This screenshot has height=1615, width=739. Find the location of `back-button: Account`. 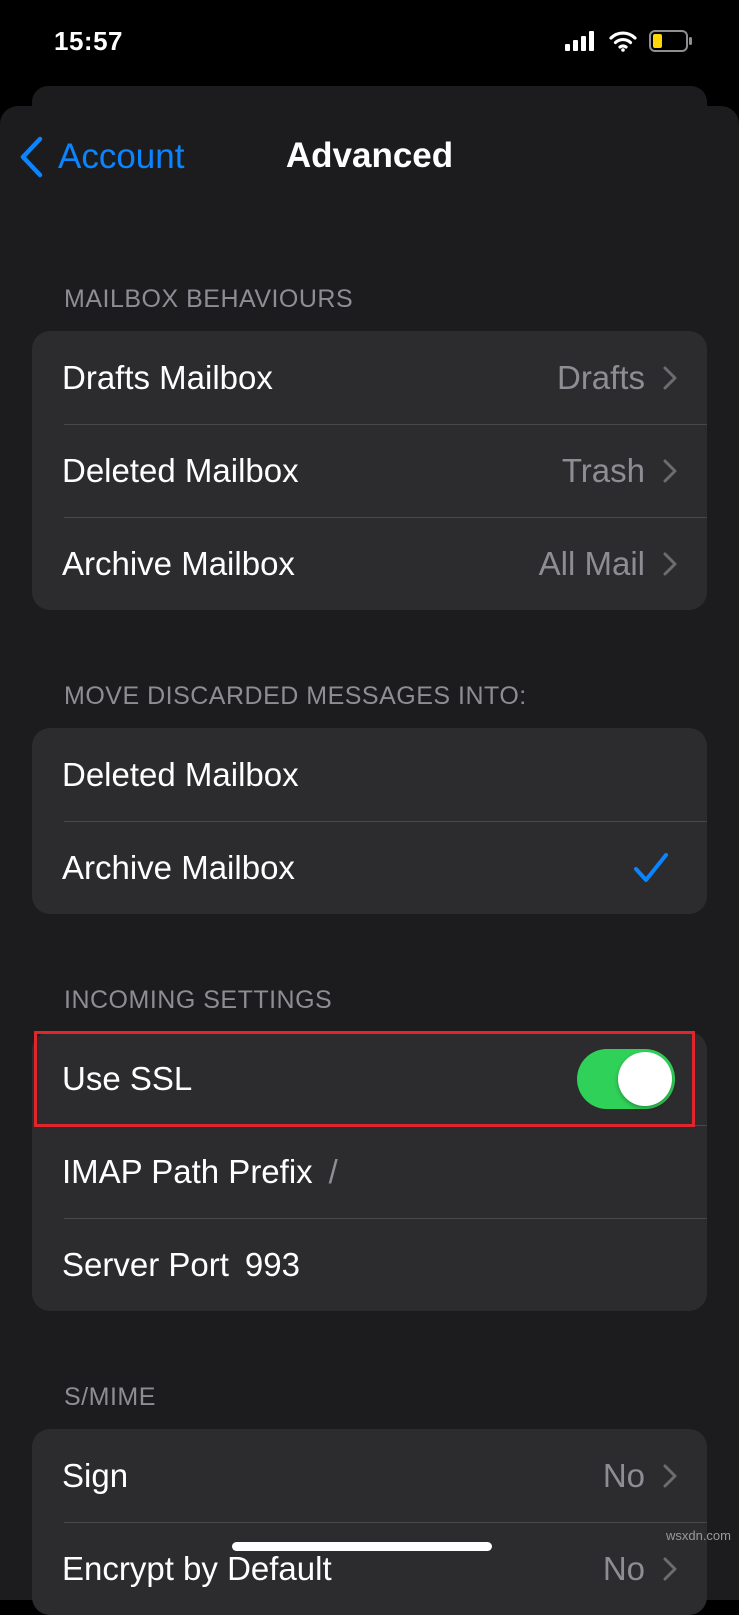

back-button: Account is located at coordinates (101, 157).